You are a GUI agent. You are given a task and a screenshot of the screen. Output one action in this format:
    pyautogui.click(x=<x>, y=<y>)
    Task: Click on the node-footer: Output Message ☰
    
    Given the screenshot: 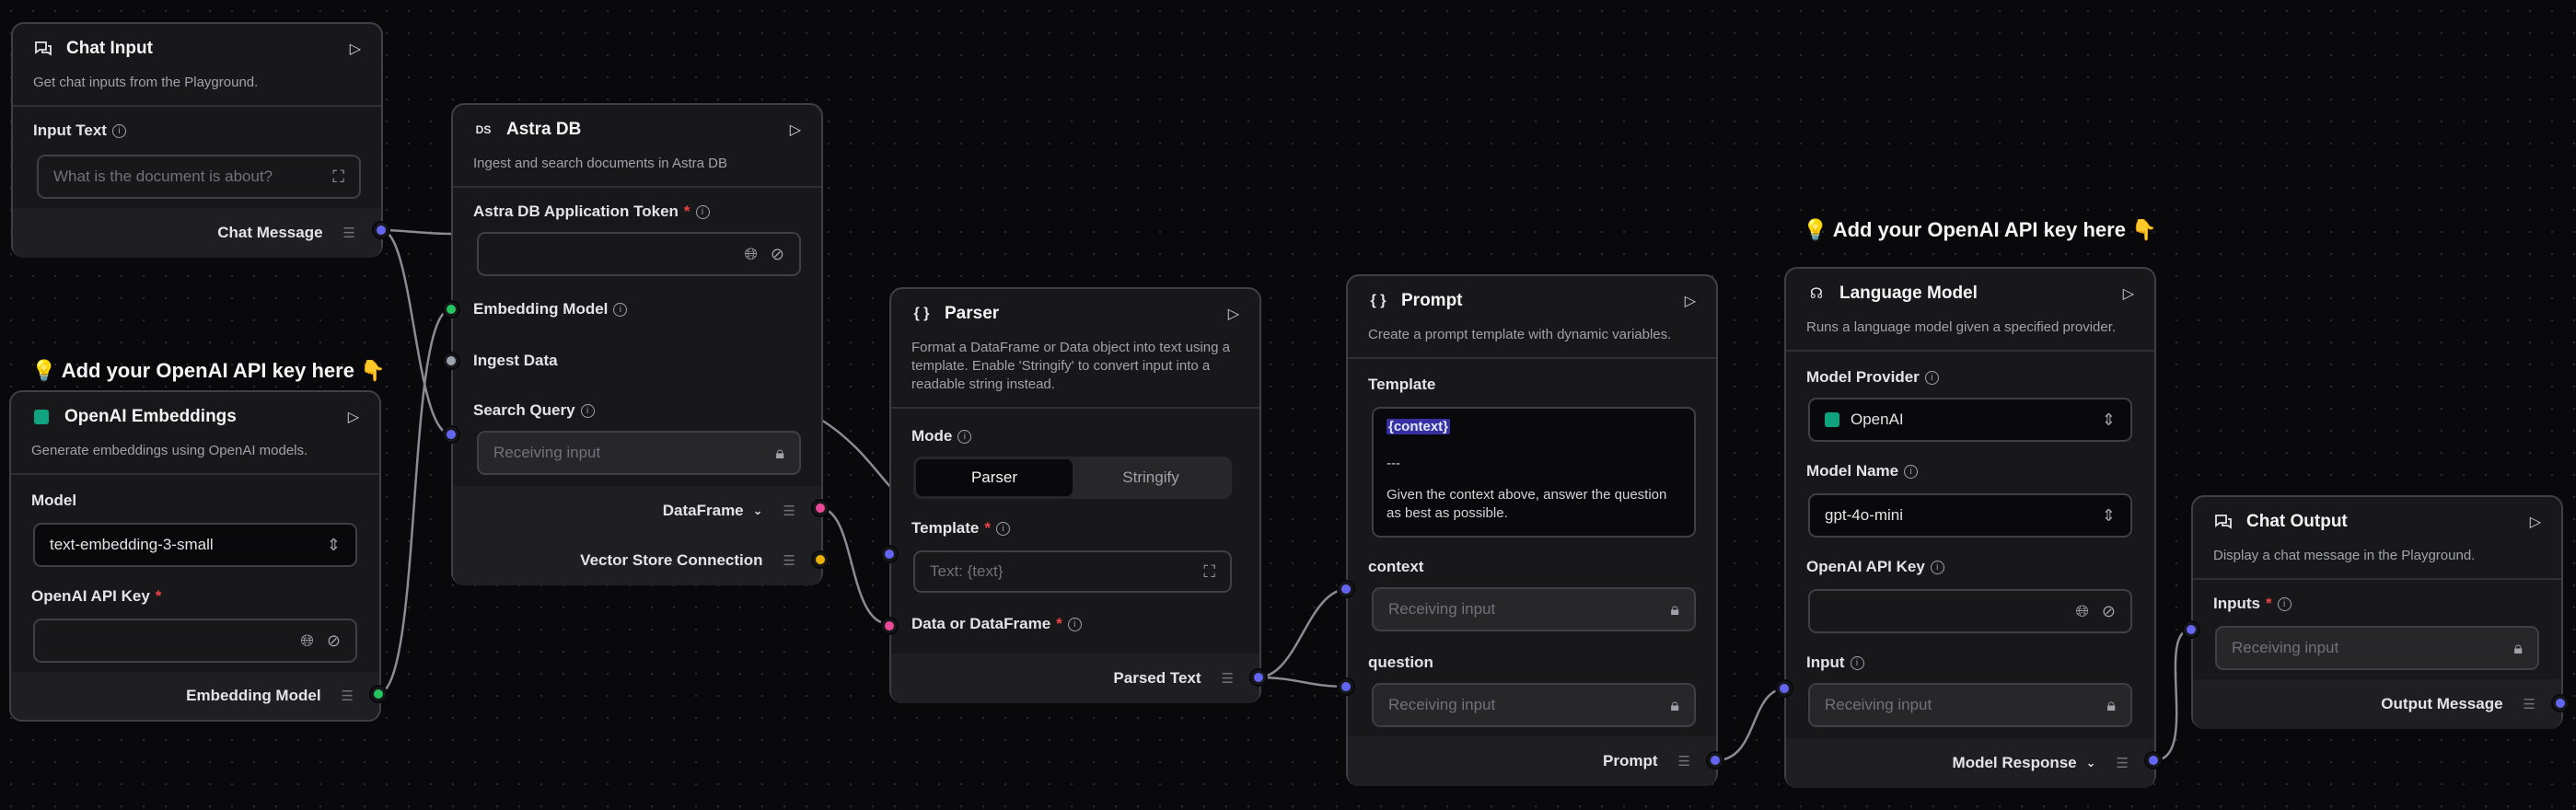 What is the action you would take?
    pyautogui.click(x=2377, y=704)
    